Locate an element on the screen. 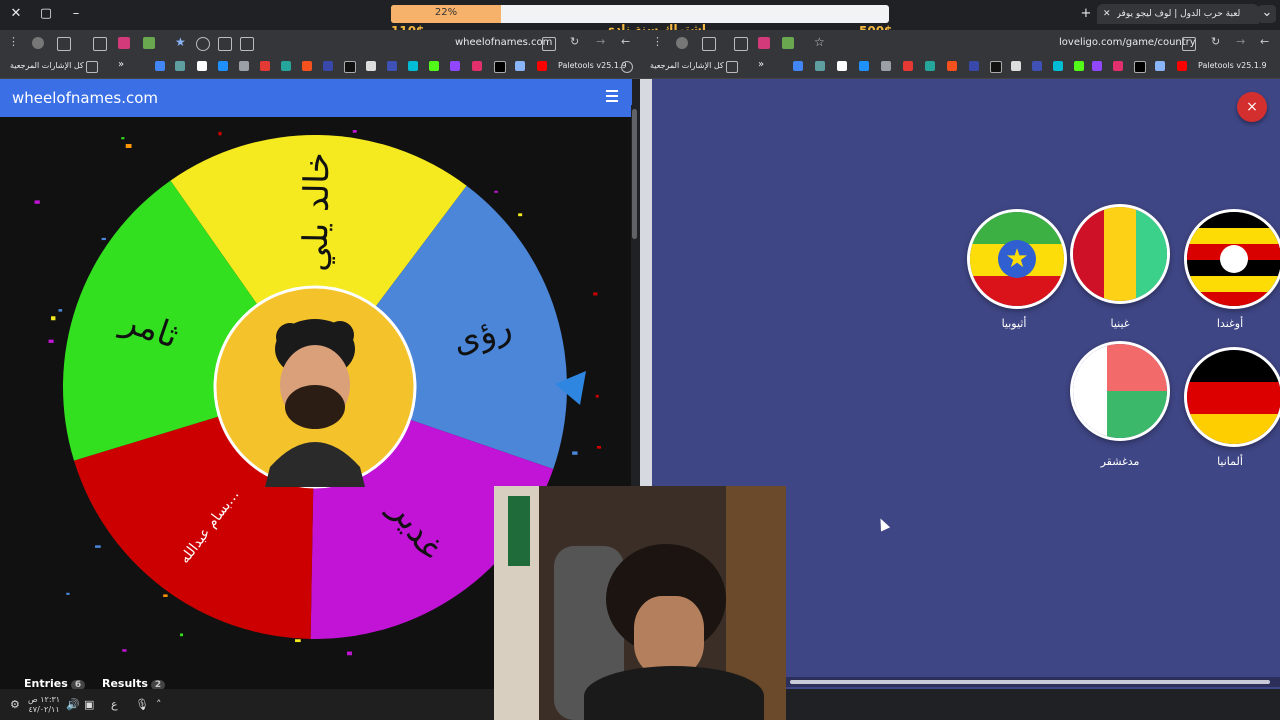 The height and width of the screenshot is (720, 1280). zoom-icon is located at coordinates (203, 44).